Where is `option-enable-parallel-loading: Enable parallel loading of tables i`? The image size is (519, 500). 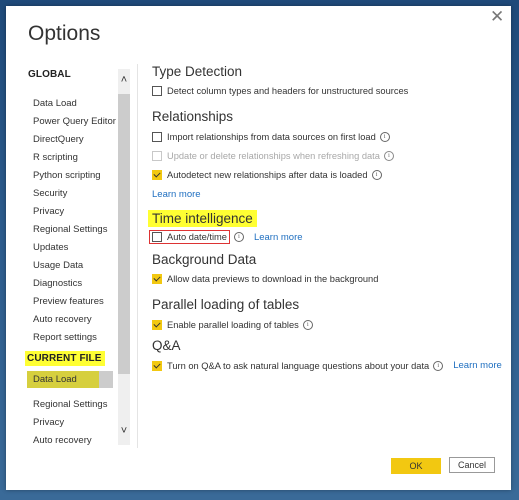
option-enable-parallel-loading: Enable parallel loading of tables i is located at coordinates (232, 325).